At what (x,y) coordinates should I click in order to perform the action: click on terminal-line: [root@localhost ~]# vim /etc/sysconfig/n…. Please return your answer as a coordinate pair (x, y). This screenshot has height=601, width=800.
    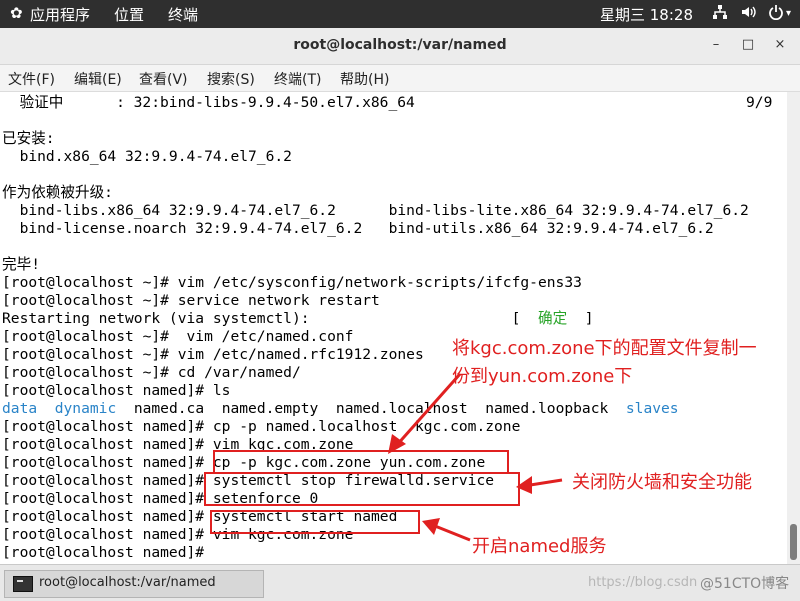
    Looking at the image, I should click on (292, 282).